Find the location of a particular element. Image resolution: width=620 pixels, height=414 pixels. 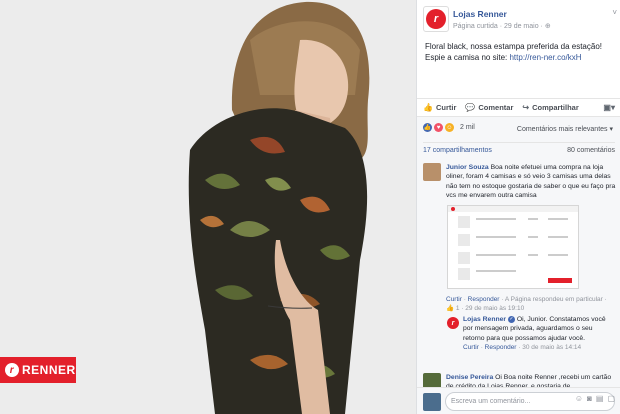

thumbs-up-icon: 👍 is located at coordinates (428, 107).